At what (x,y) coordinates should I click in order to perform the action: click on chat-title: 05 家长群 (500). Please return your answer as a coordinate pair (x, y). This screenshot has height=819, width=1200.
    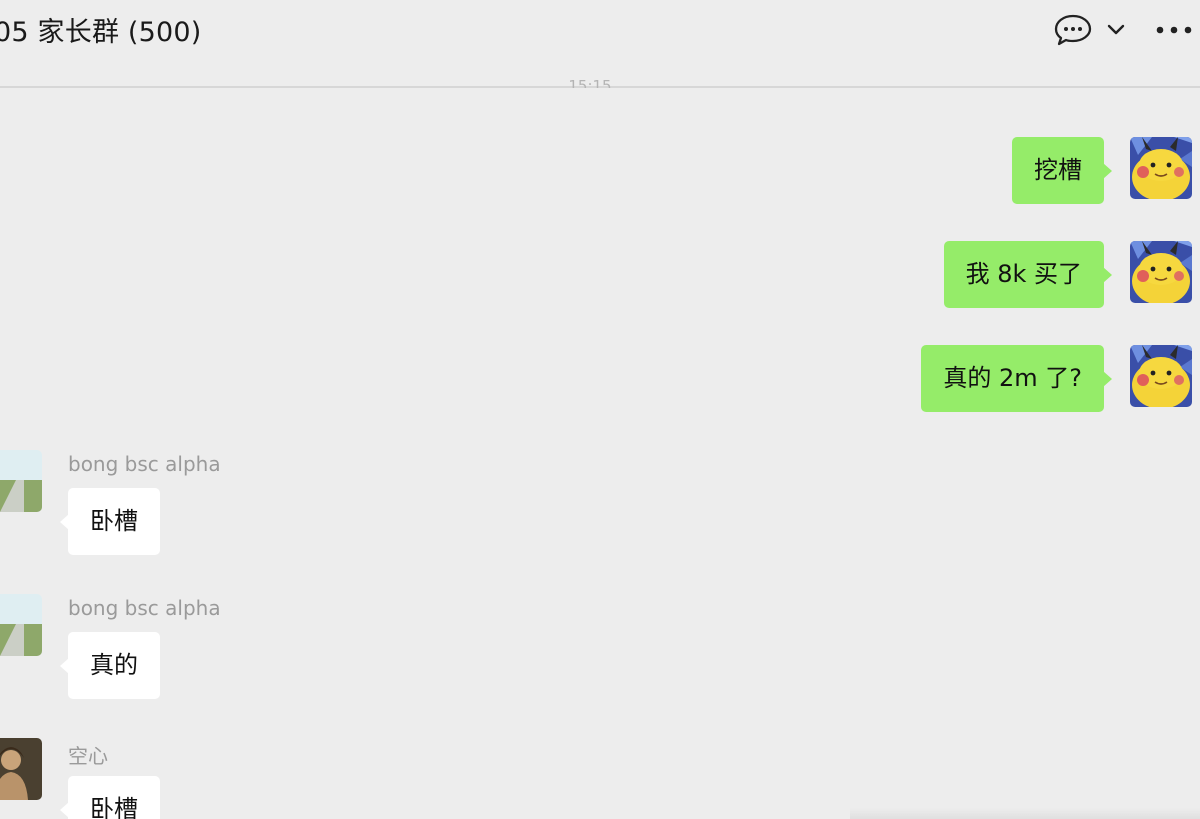
    Looking at the image, I should click on (101, 32).